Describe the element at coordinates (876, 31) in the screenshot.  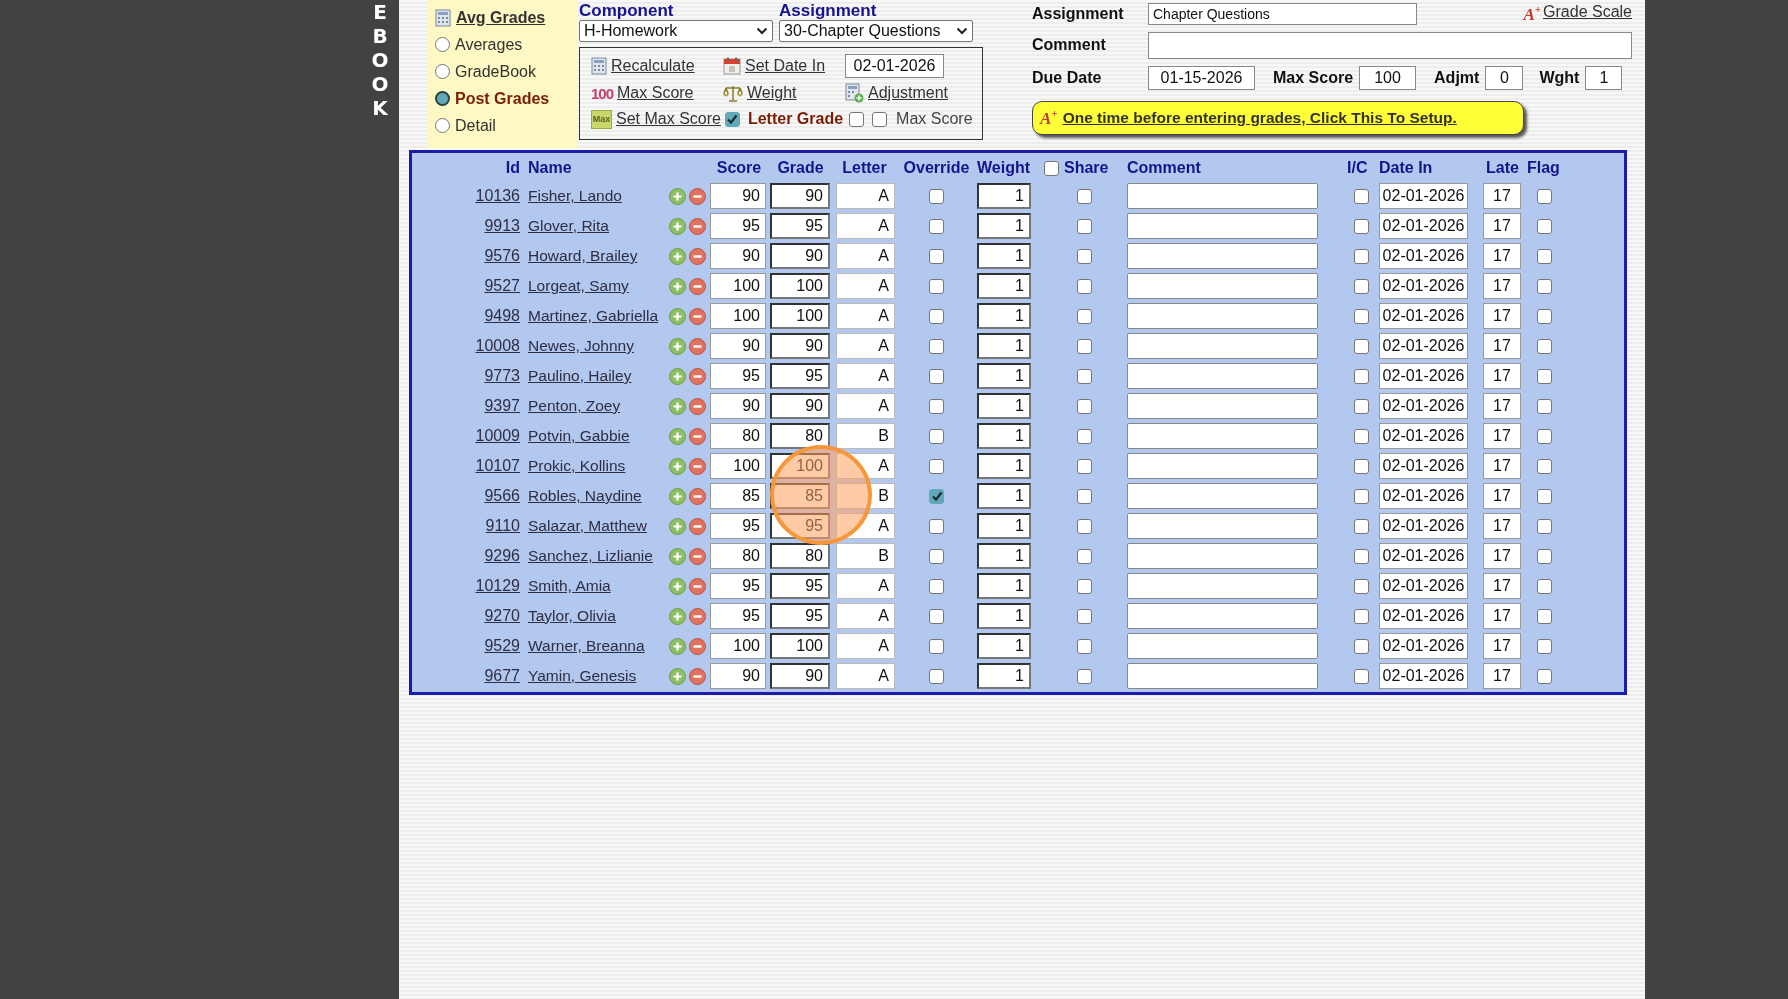
I see `assignment-dropdown: 30-Chapter Questions` at that location.